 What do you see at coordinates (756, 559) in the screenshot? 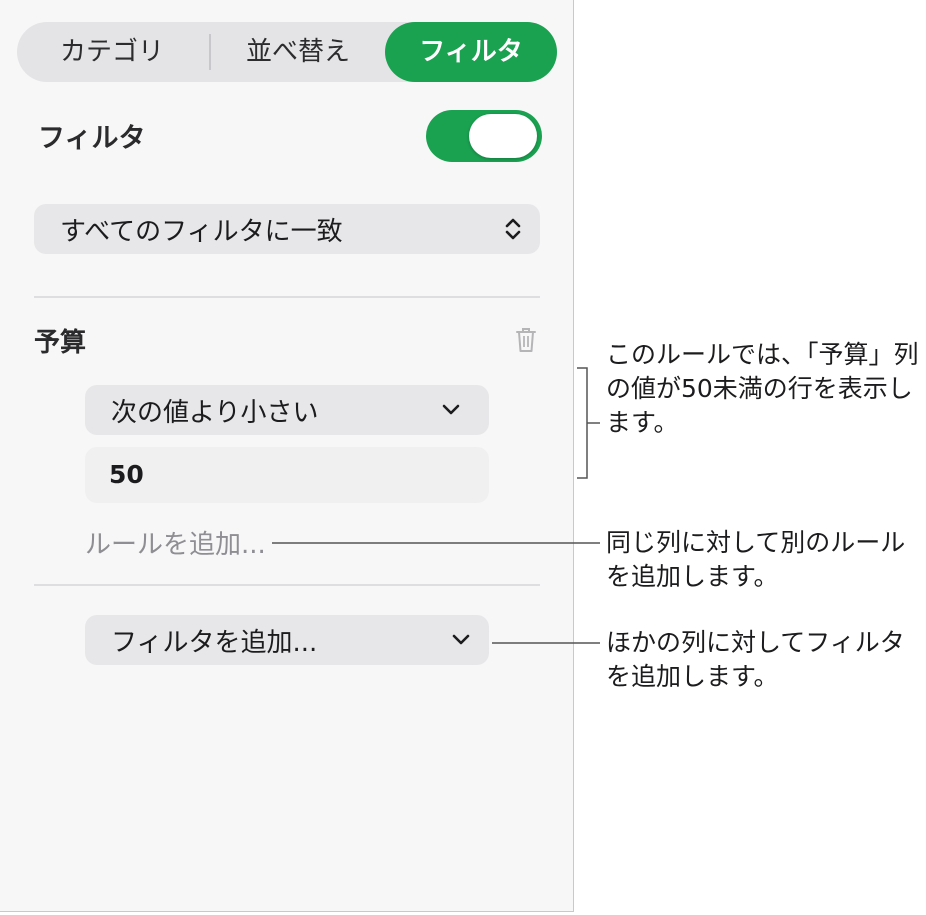
I see `callout-add-rule: 同じ列に対して別のルールを追加します。` at bounding box center [756, 559].